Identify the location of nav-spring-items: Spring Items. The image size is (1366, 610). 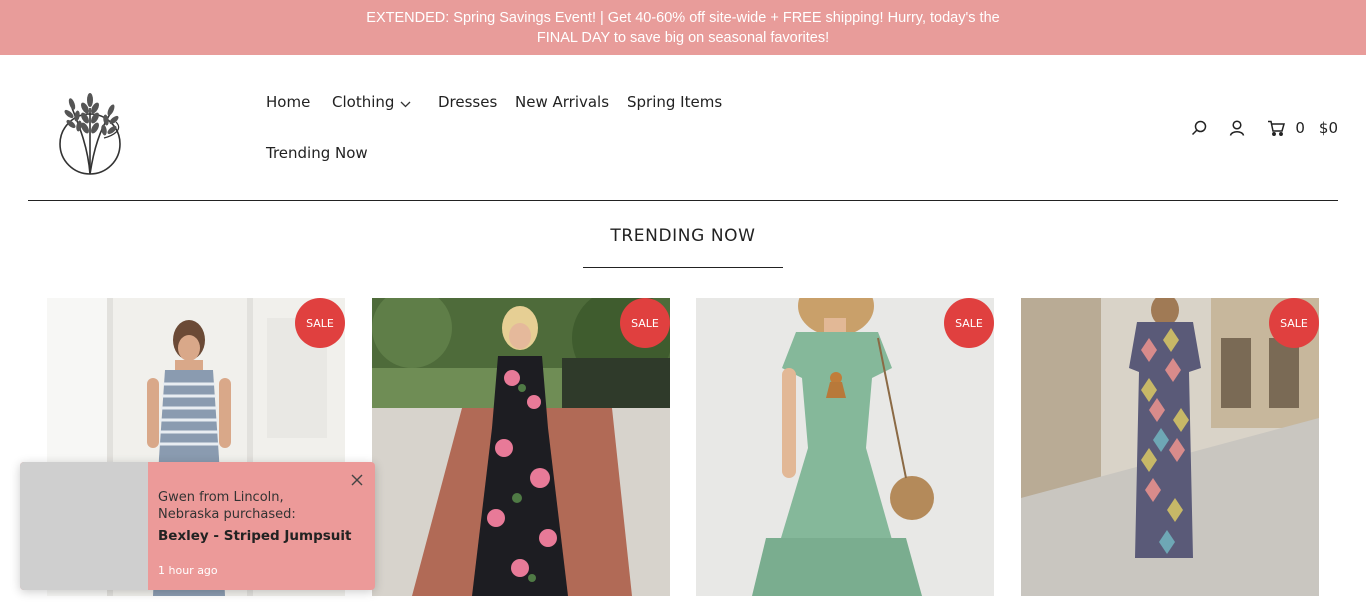
(674, 102).